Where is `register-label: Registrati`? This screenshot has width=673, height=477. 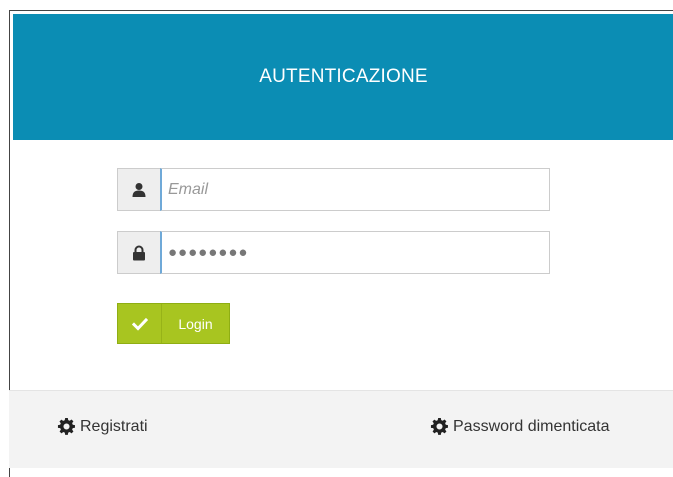 register-label: Registrati is located at coordinates (114, 426).